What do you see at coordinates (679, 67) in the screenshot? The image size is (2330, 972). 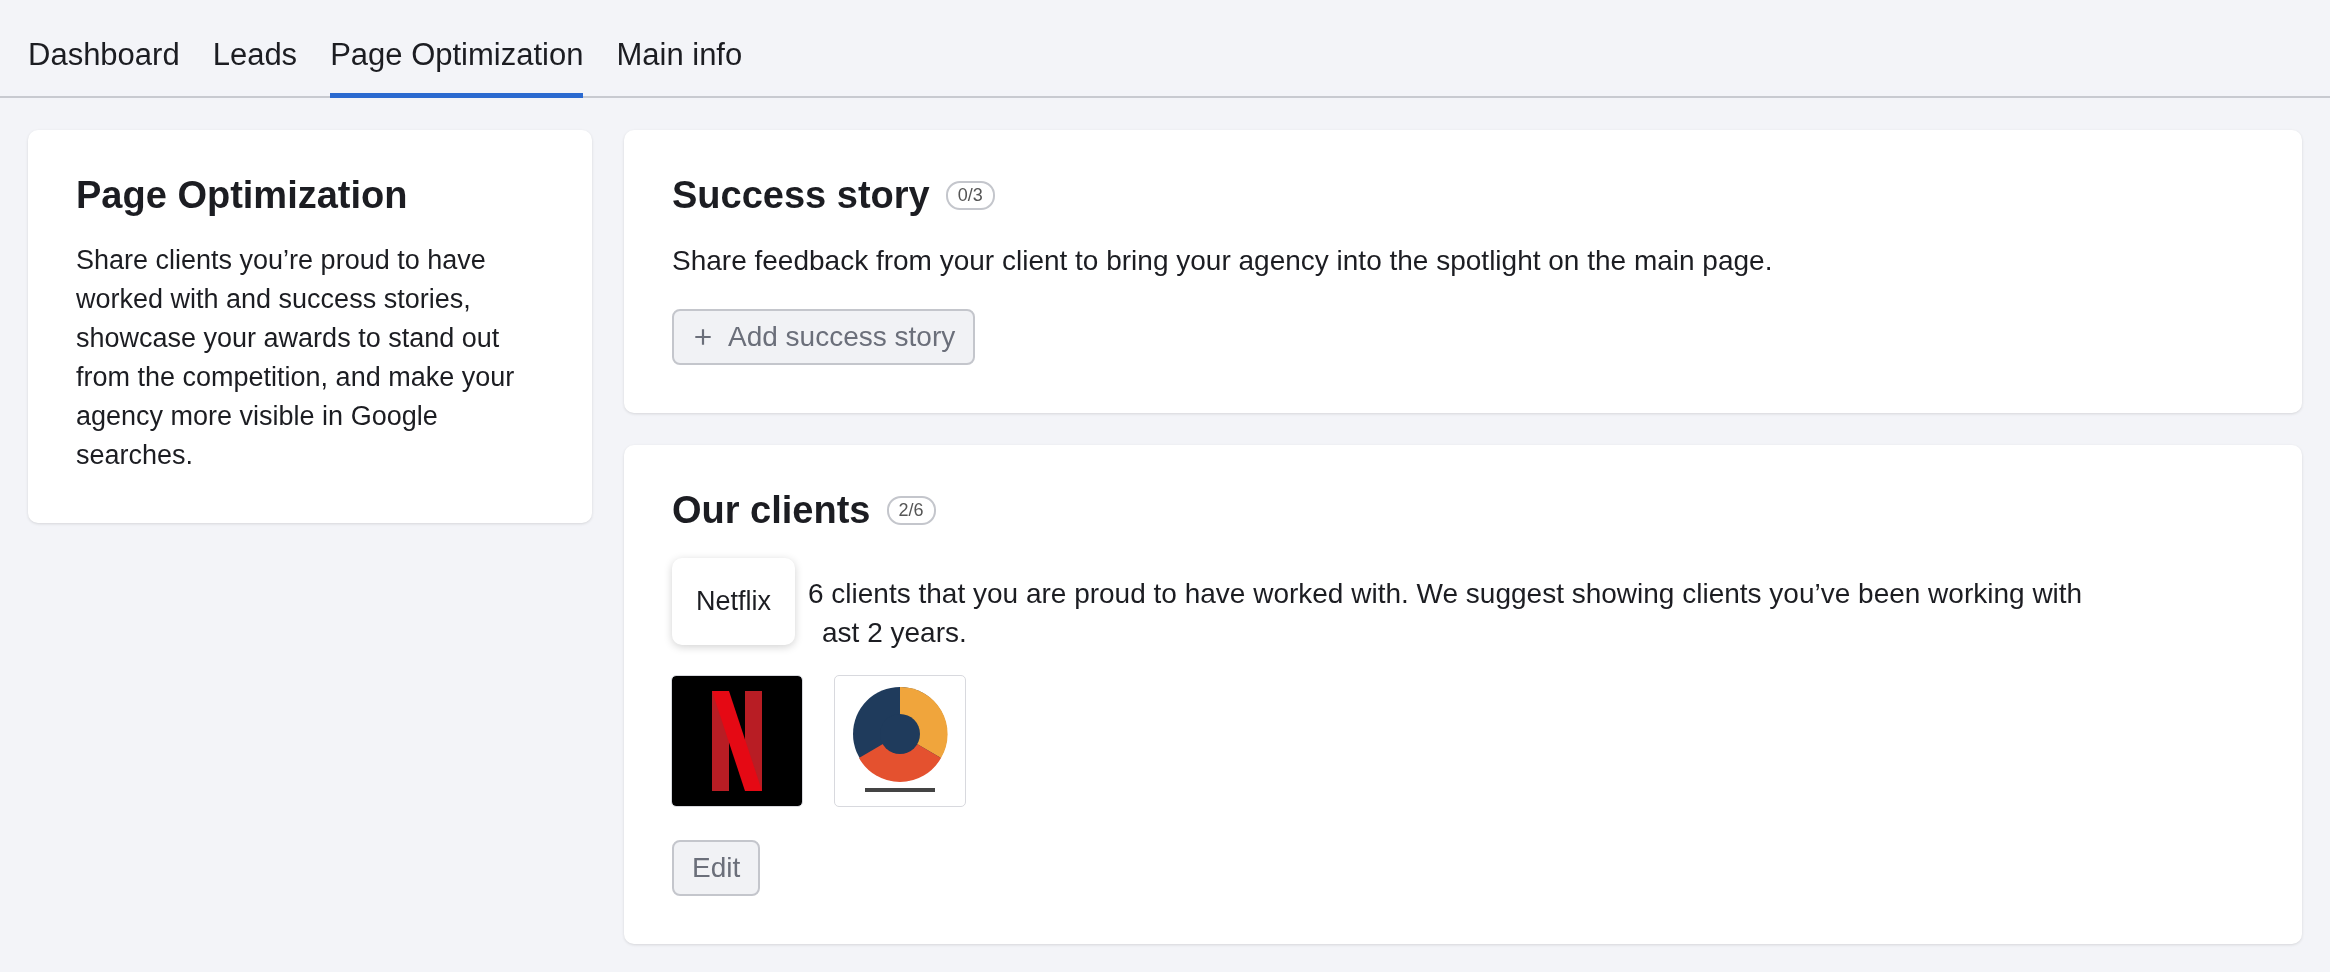 I see `tab: Main info` at bounding box center [679, 67].